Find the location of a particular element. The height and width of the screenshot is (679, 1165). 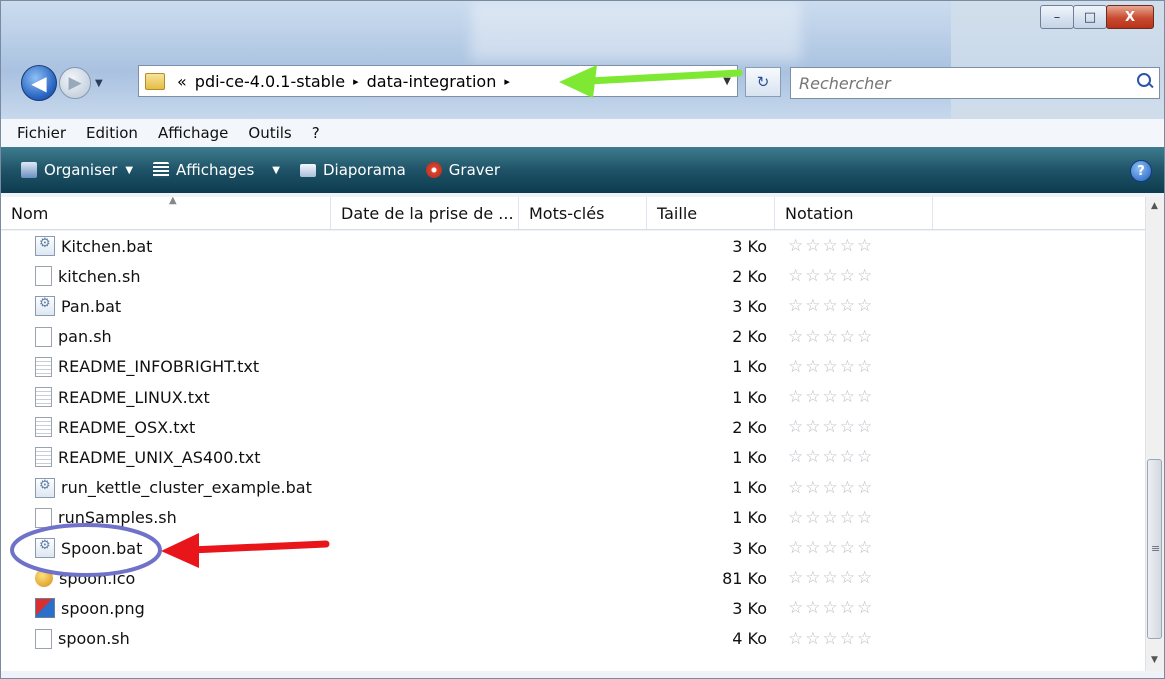

file-name: README_INFOBRIGHT.txt is located at coordinates (159, 367).